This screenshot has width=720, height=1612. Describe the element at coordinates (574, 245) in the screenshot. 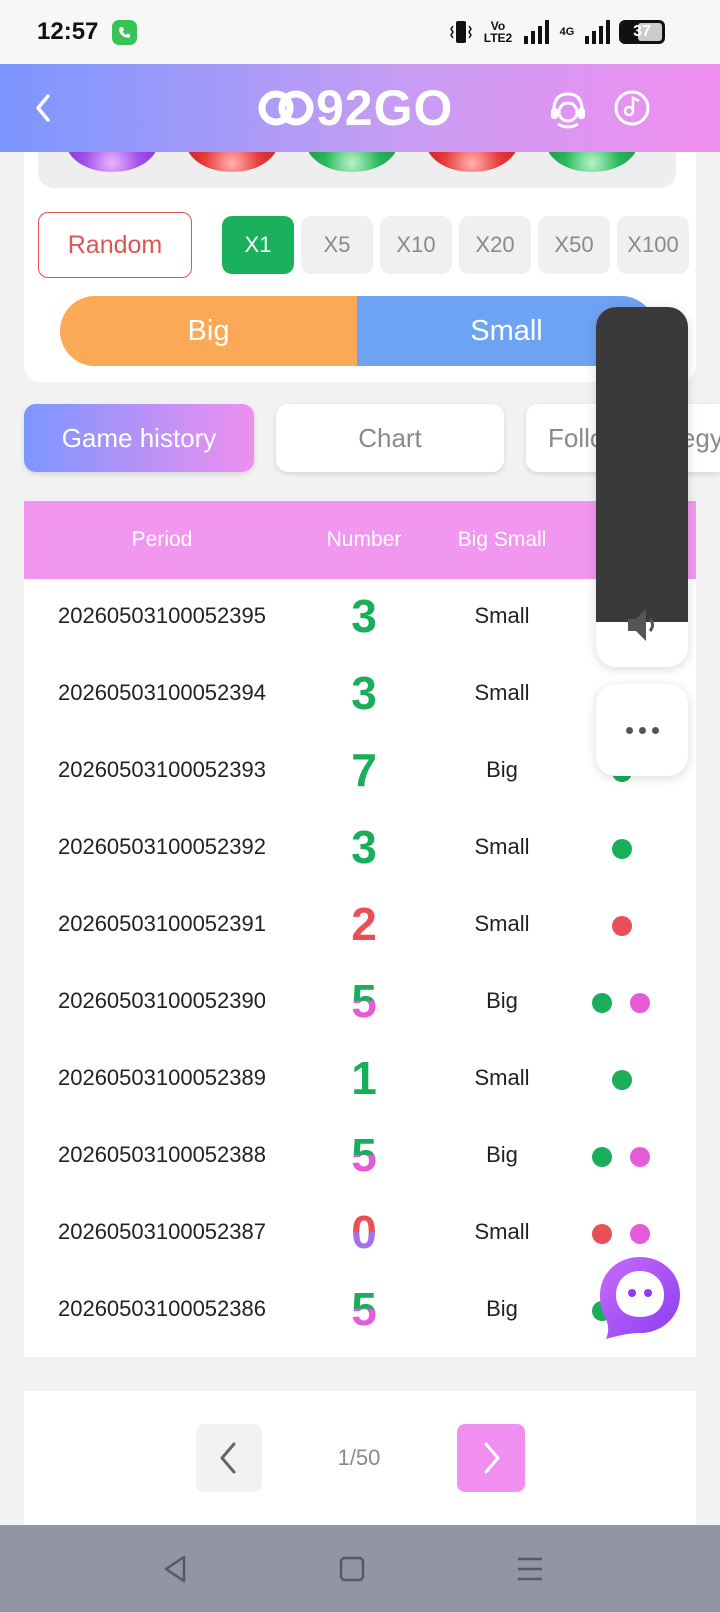

I see `multiplier-x50: X50` at that location.